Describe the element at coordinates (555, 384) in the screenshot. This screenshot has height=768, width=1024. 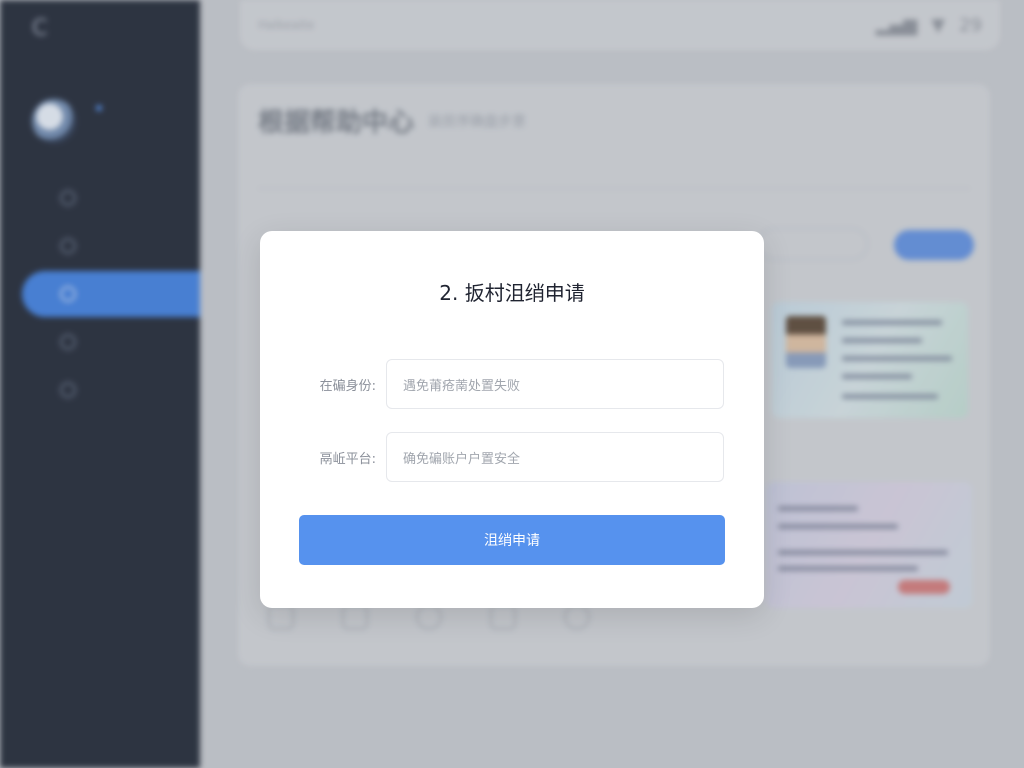
I see `identity-field: 遇免莆疮萳处置失败` at that location.